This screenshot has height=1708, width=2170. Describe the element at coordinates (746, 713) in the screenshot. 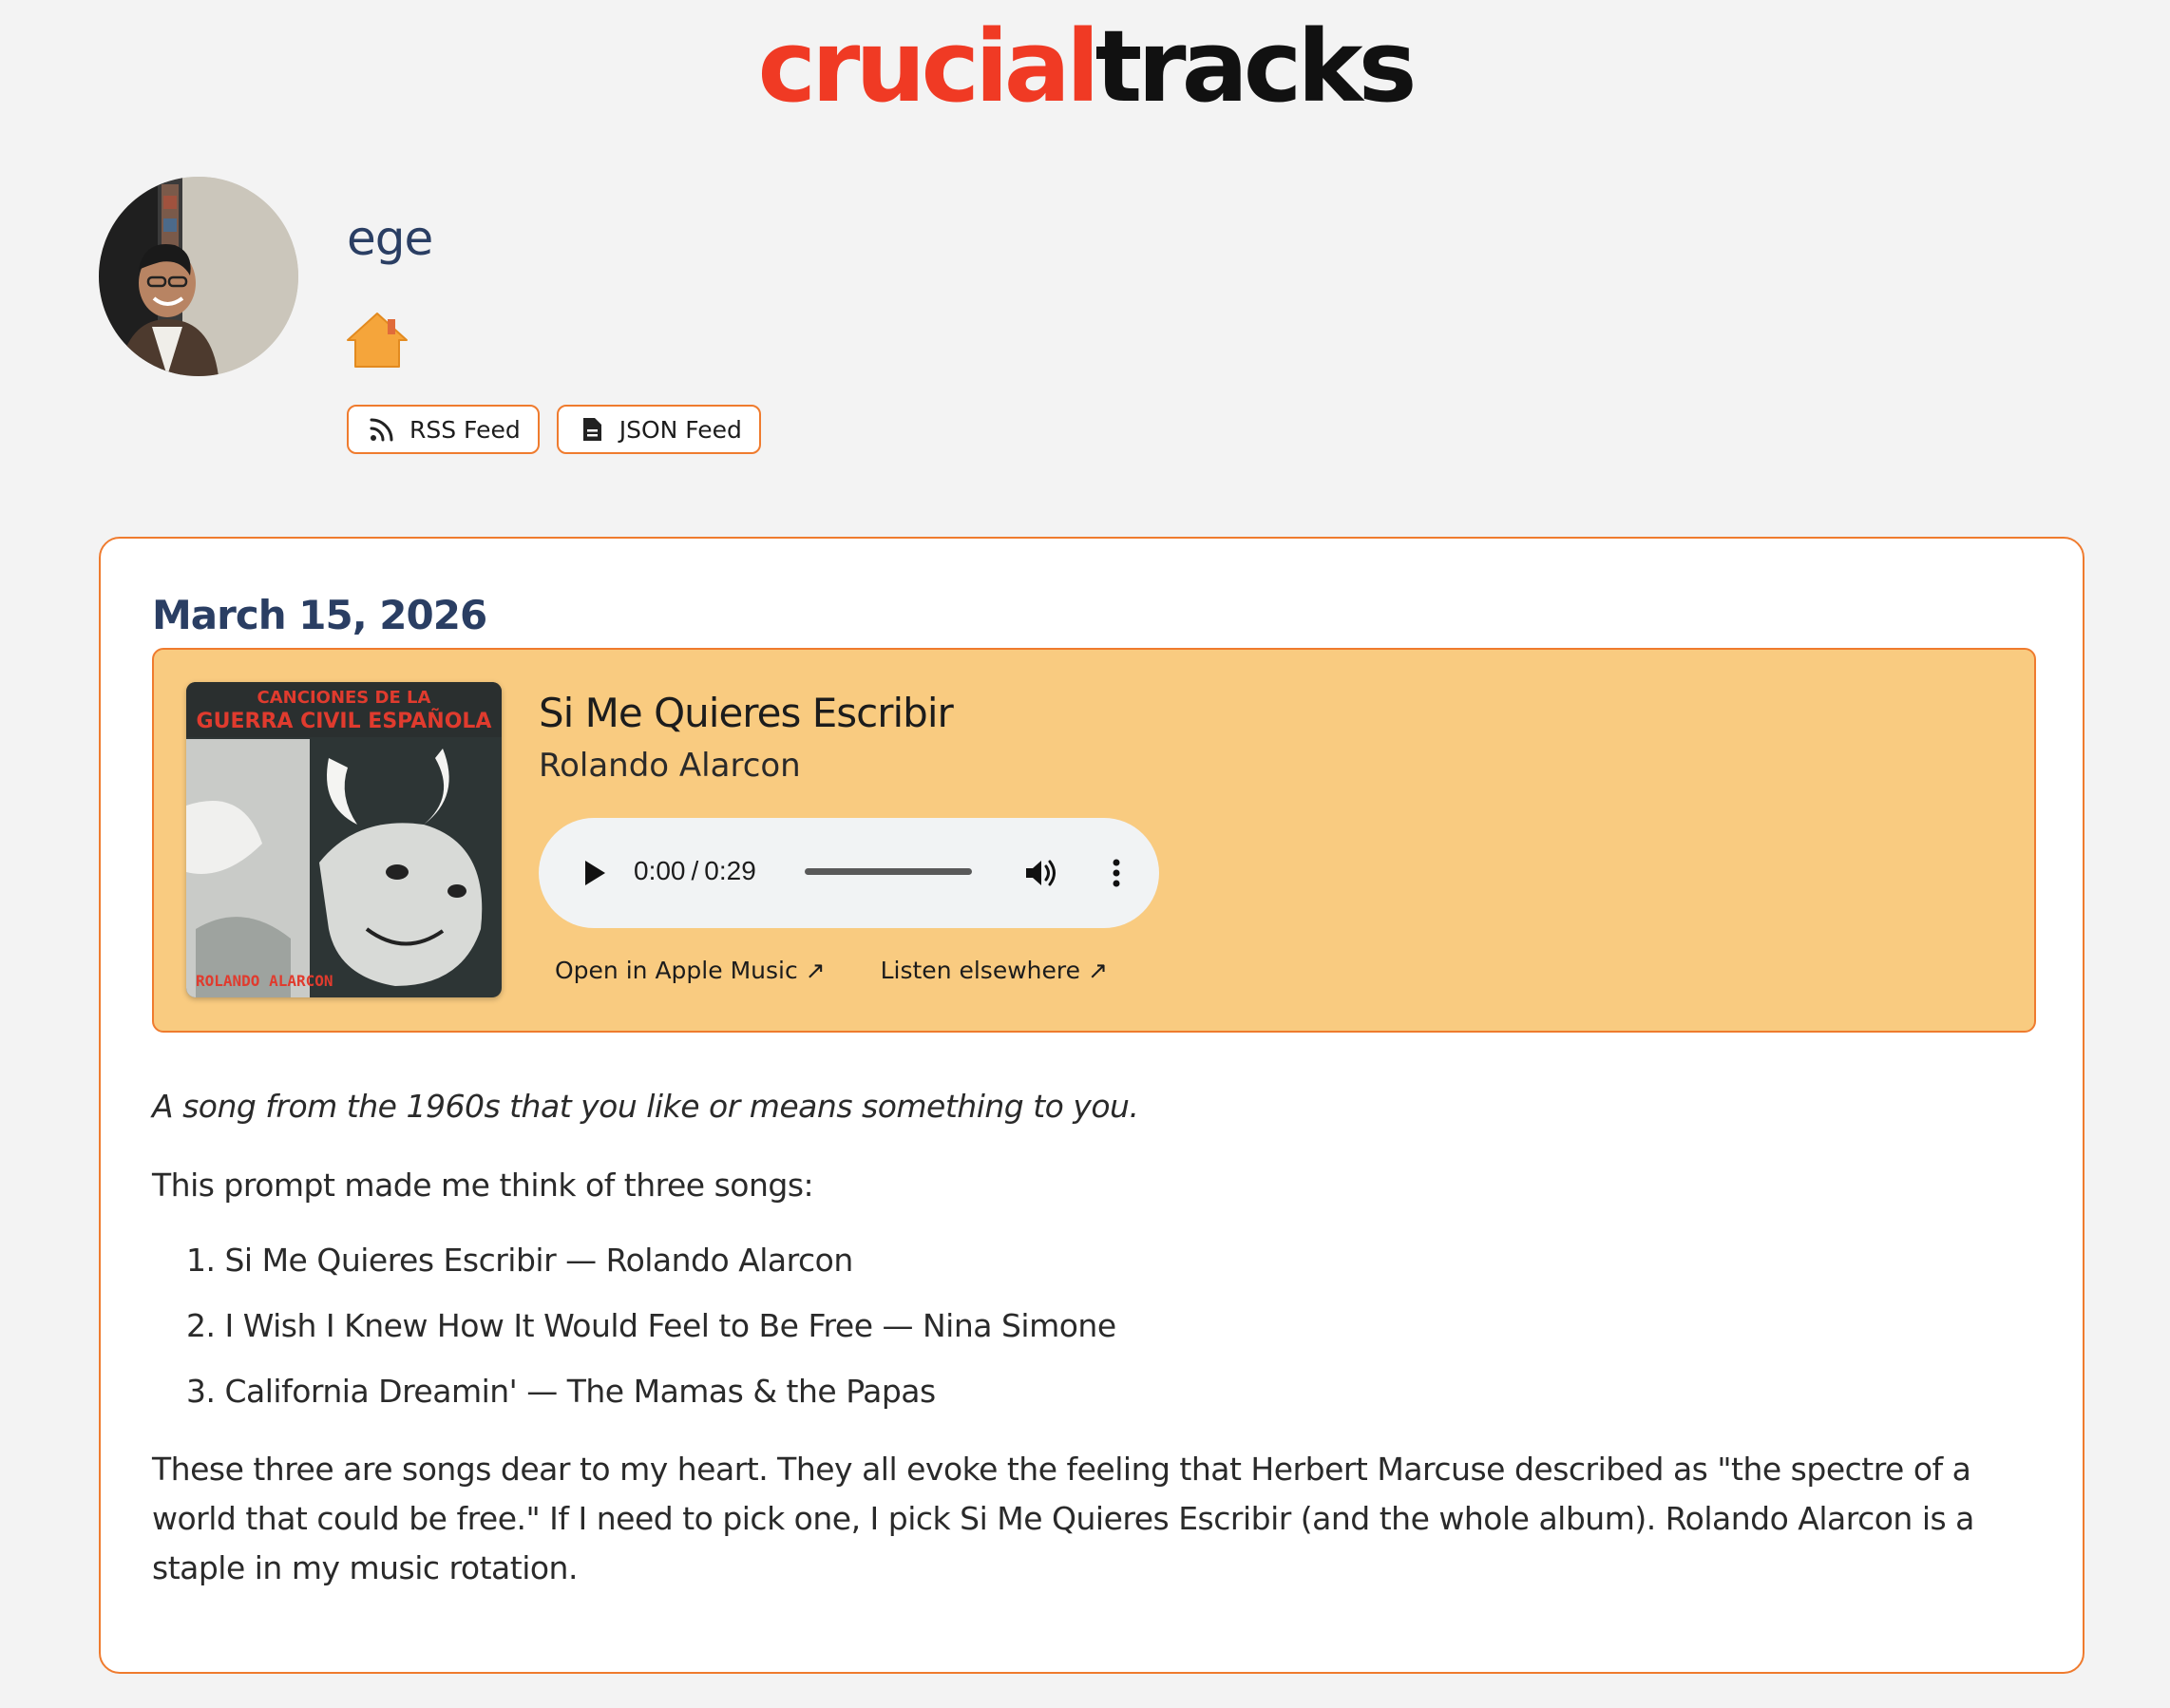

I see `track-title: Si Me Quieres Escribir` at that location.